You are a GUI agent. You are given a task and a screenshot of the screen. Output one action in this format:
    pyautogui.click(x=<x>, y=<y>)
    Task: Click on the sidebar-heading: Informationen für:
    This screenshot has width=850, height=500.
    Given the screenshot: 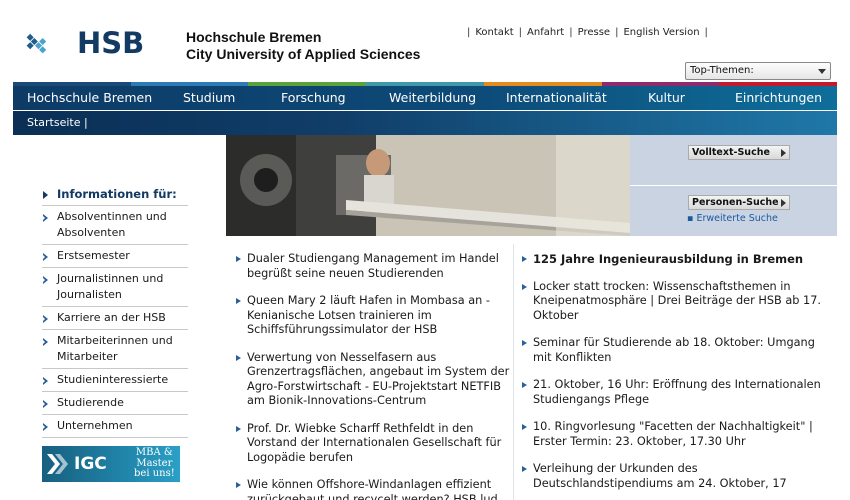 What is the action you would take?
    pyautogui.click(x=115, y=194)
    